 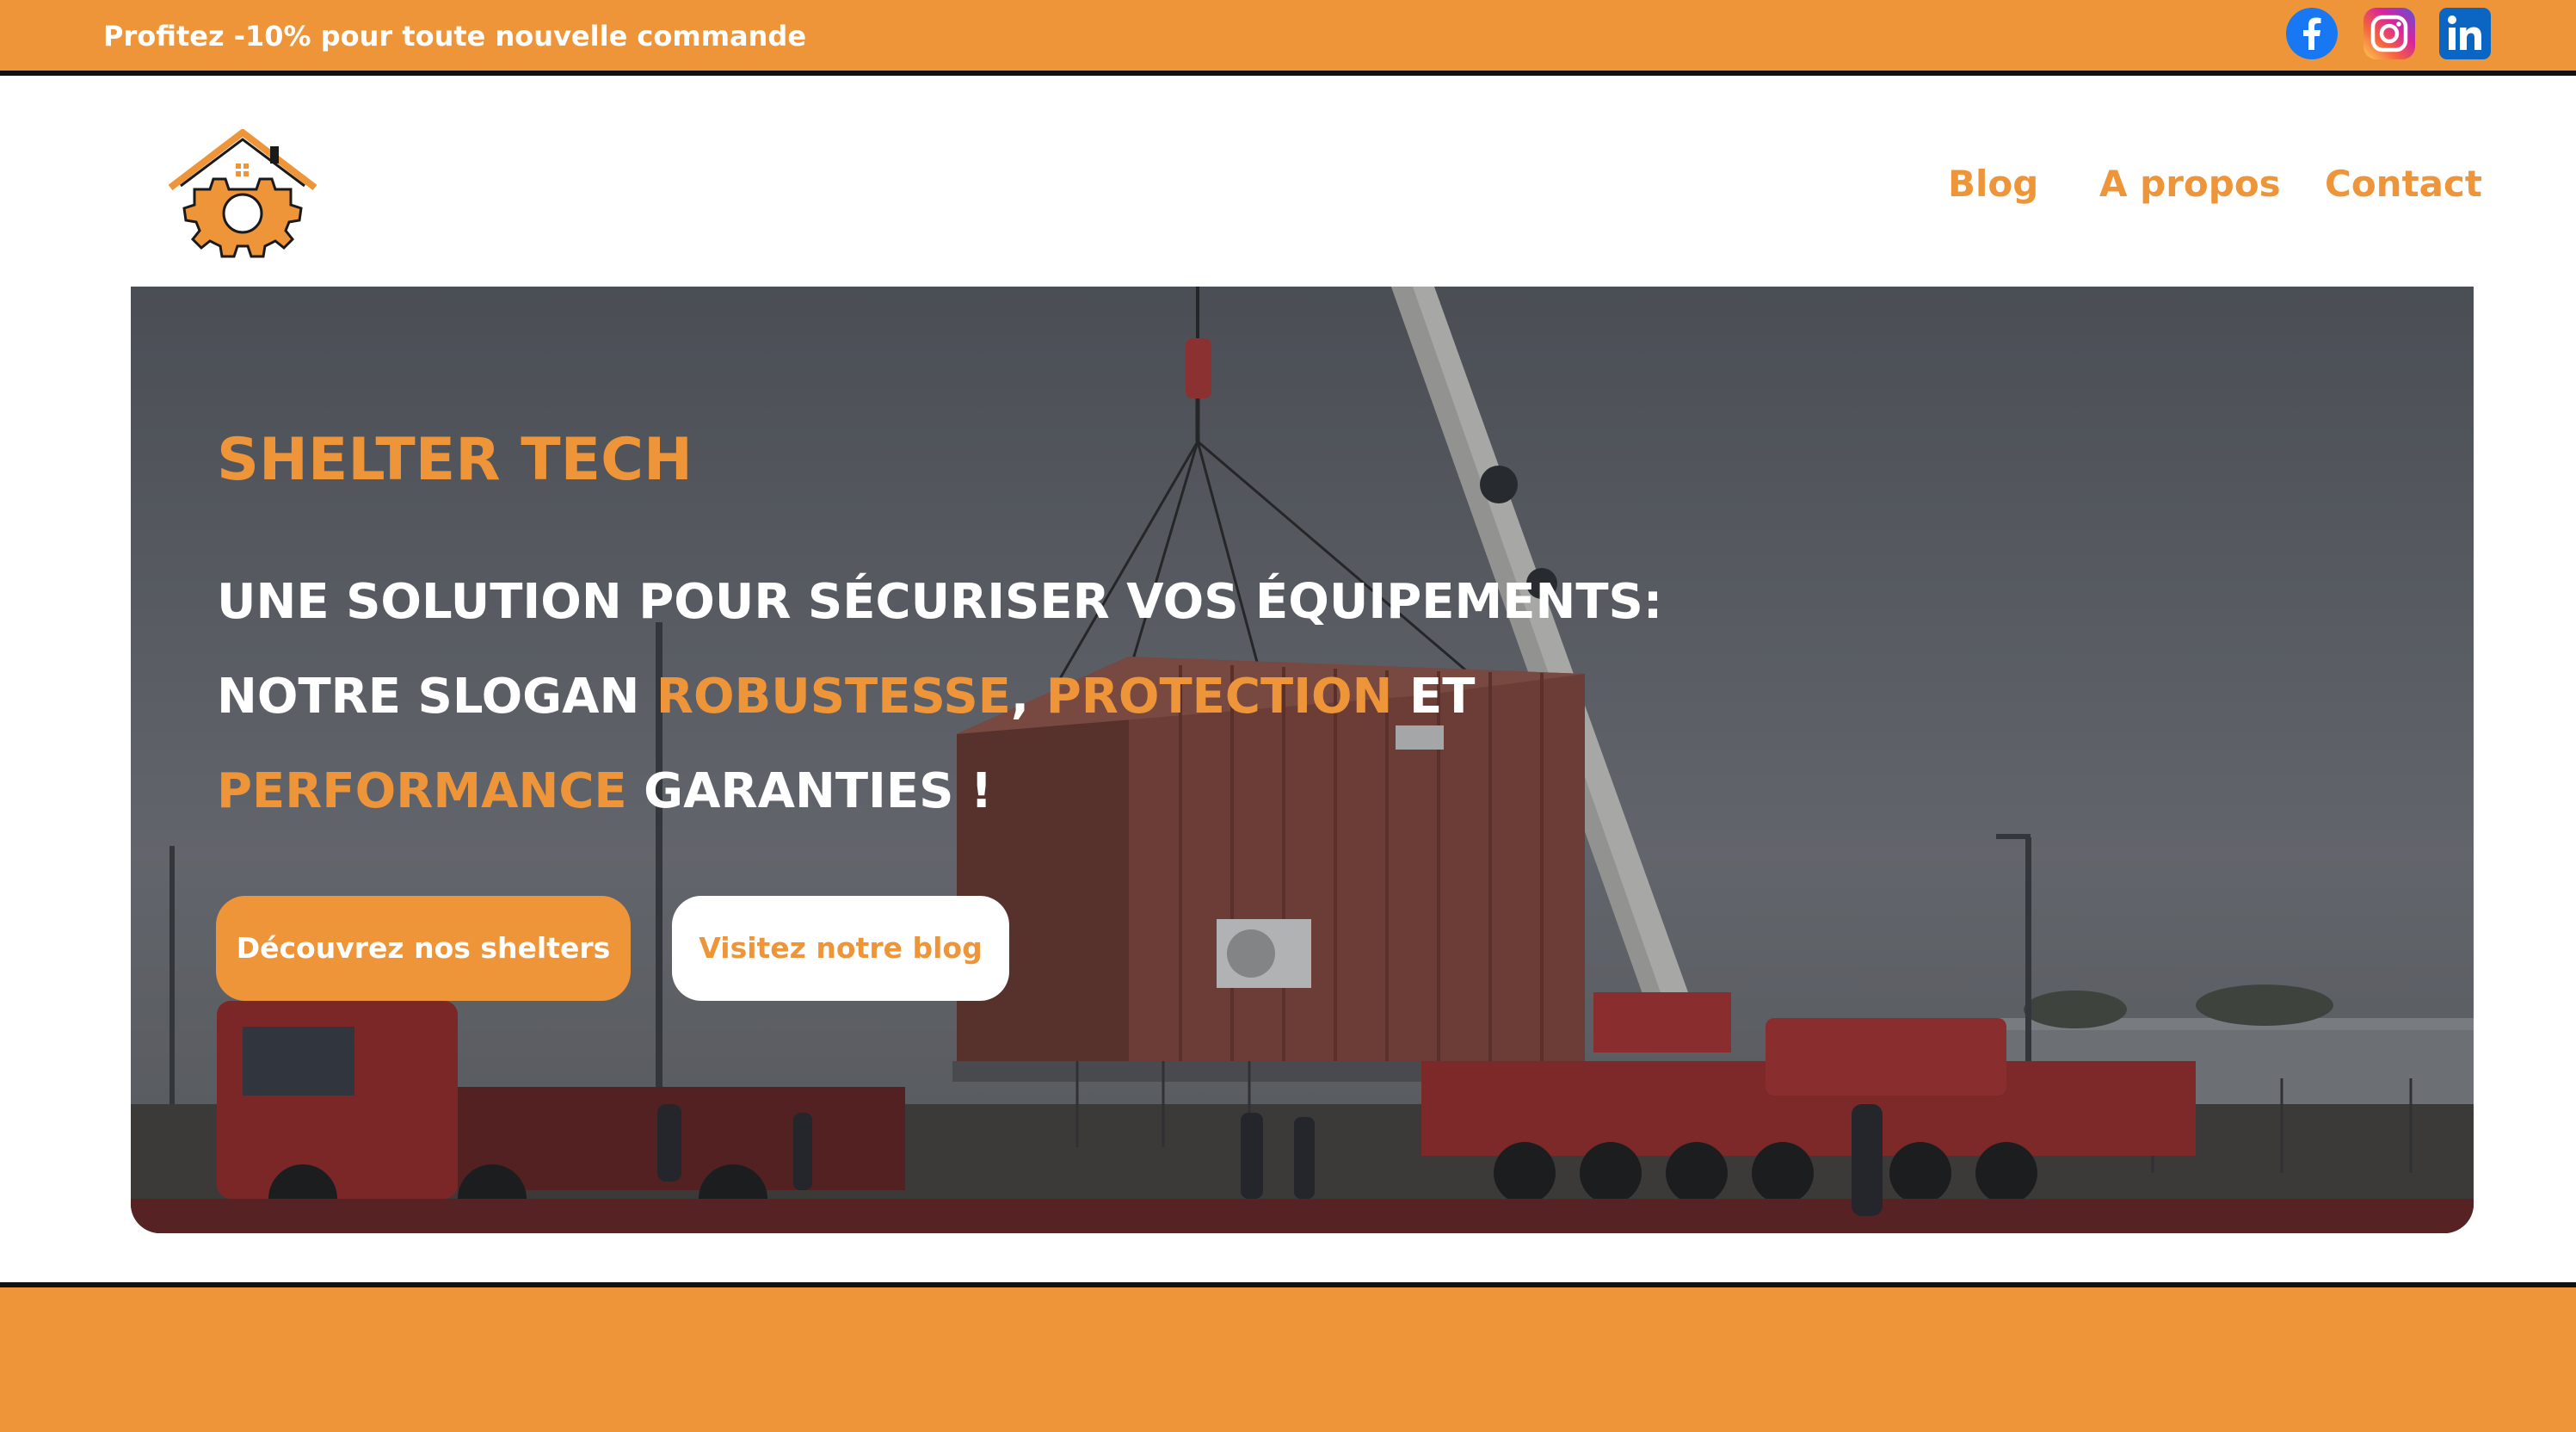 I want to click on nav-blog: Blog, so click(x=1993, y=184).